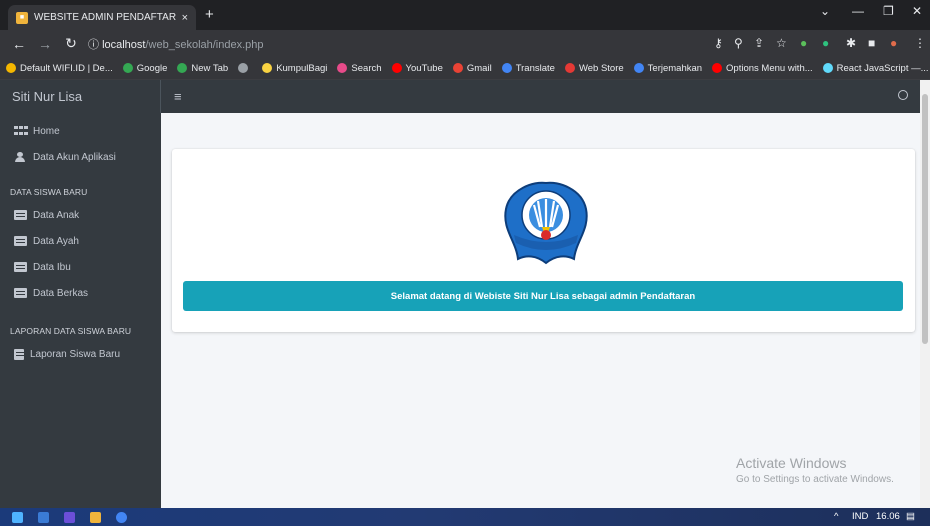 Image resolution: width=930 pixels, height=526 pixels. What do you see at coordinates (22, 17) in the screenshot?
I see `tab-favicon-icon: ■` at bounding box center [22, 17].